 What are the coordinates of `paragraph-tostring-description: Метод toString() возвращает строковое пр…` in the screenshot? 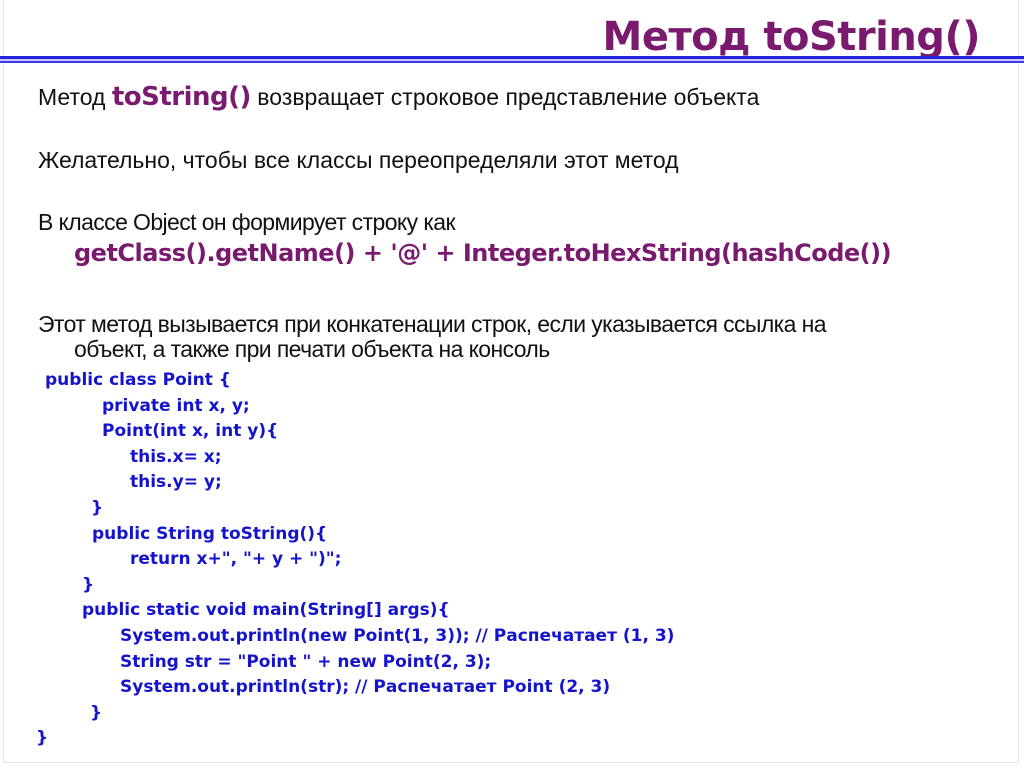 It's located at (398, 97).